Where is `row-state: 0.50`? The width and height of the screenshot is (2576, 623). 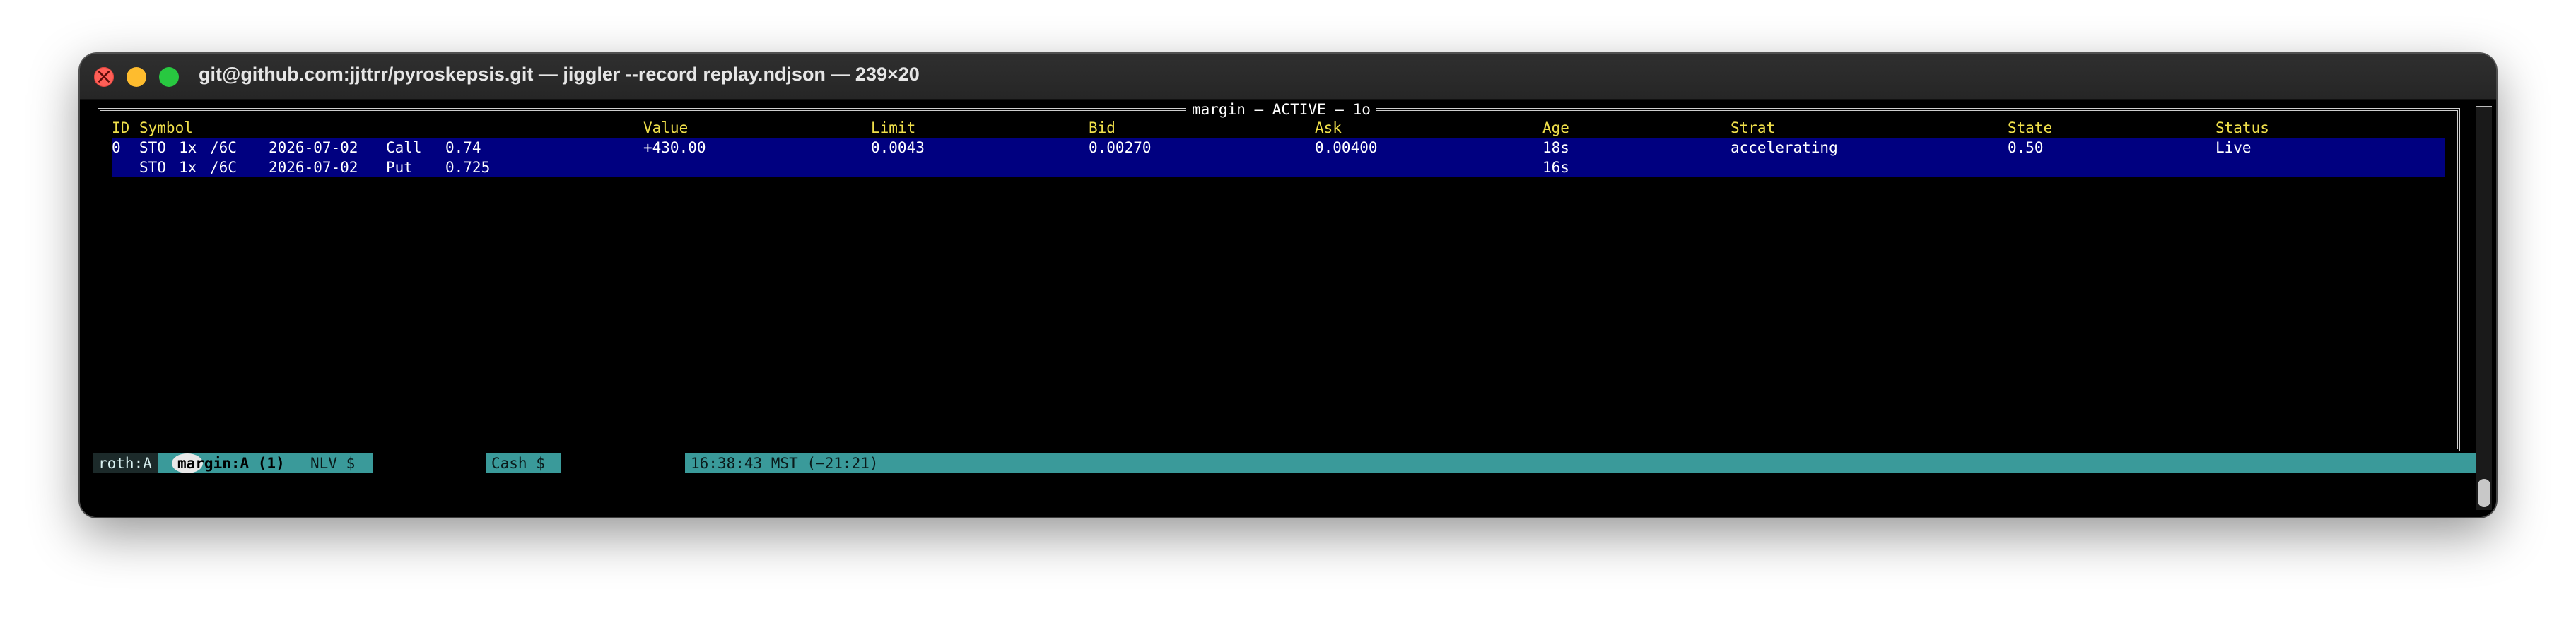 row-state: 0.50 is located at coordinates (2026, 147).